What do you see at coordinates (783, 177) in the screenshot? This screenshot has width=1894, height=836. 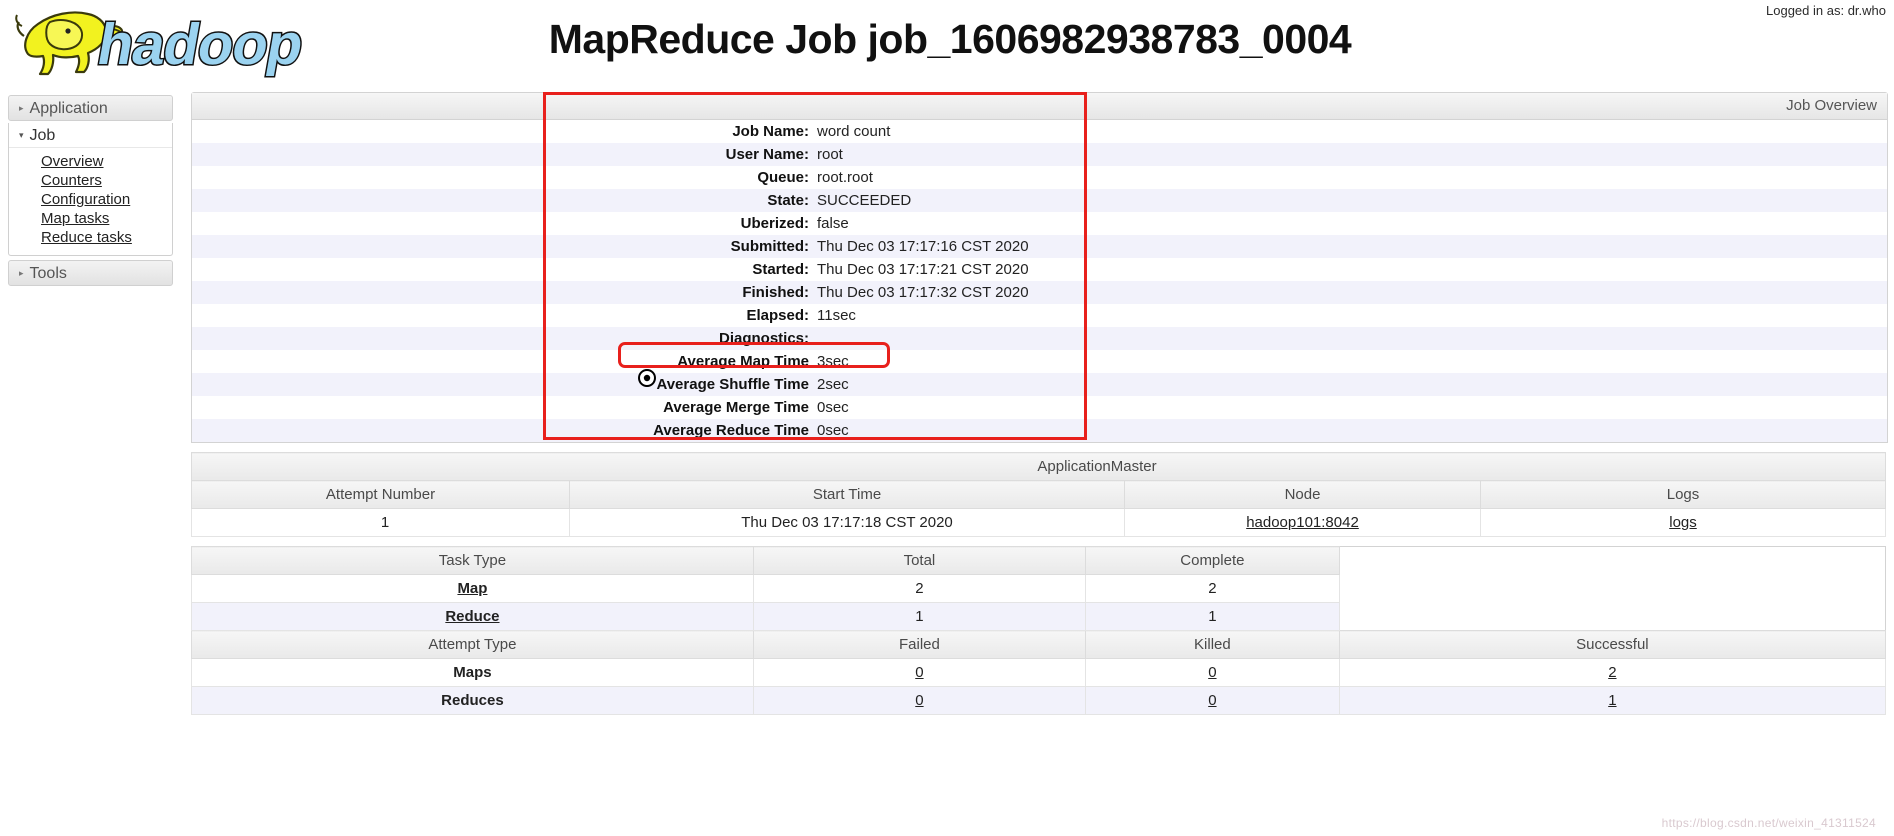 I see `row-label: Queue:` at bounding box center [783, 177].